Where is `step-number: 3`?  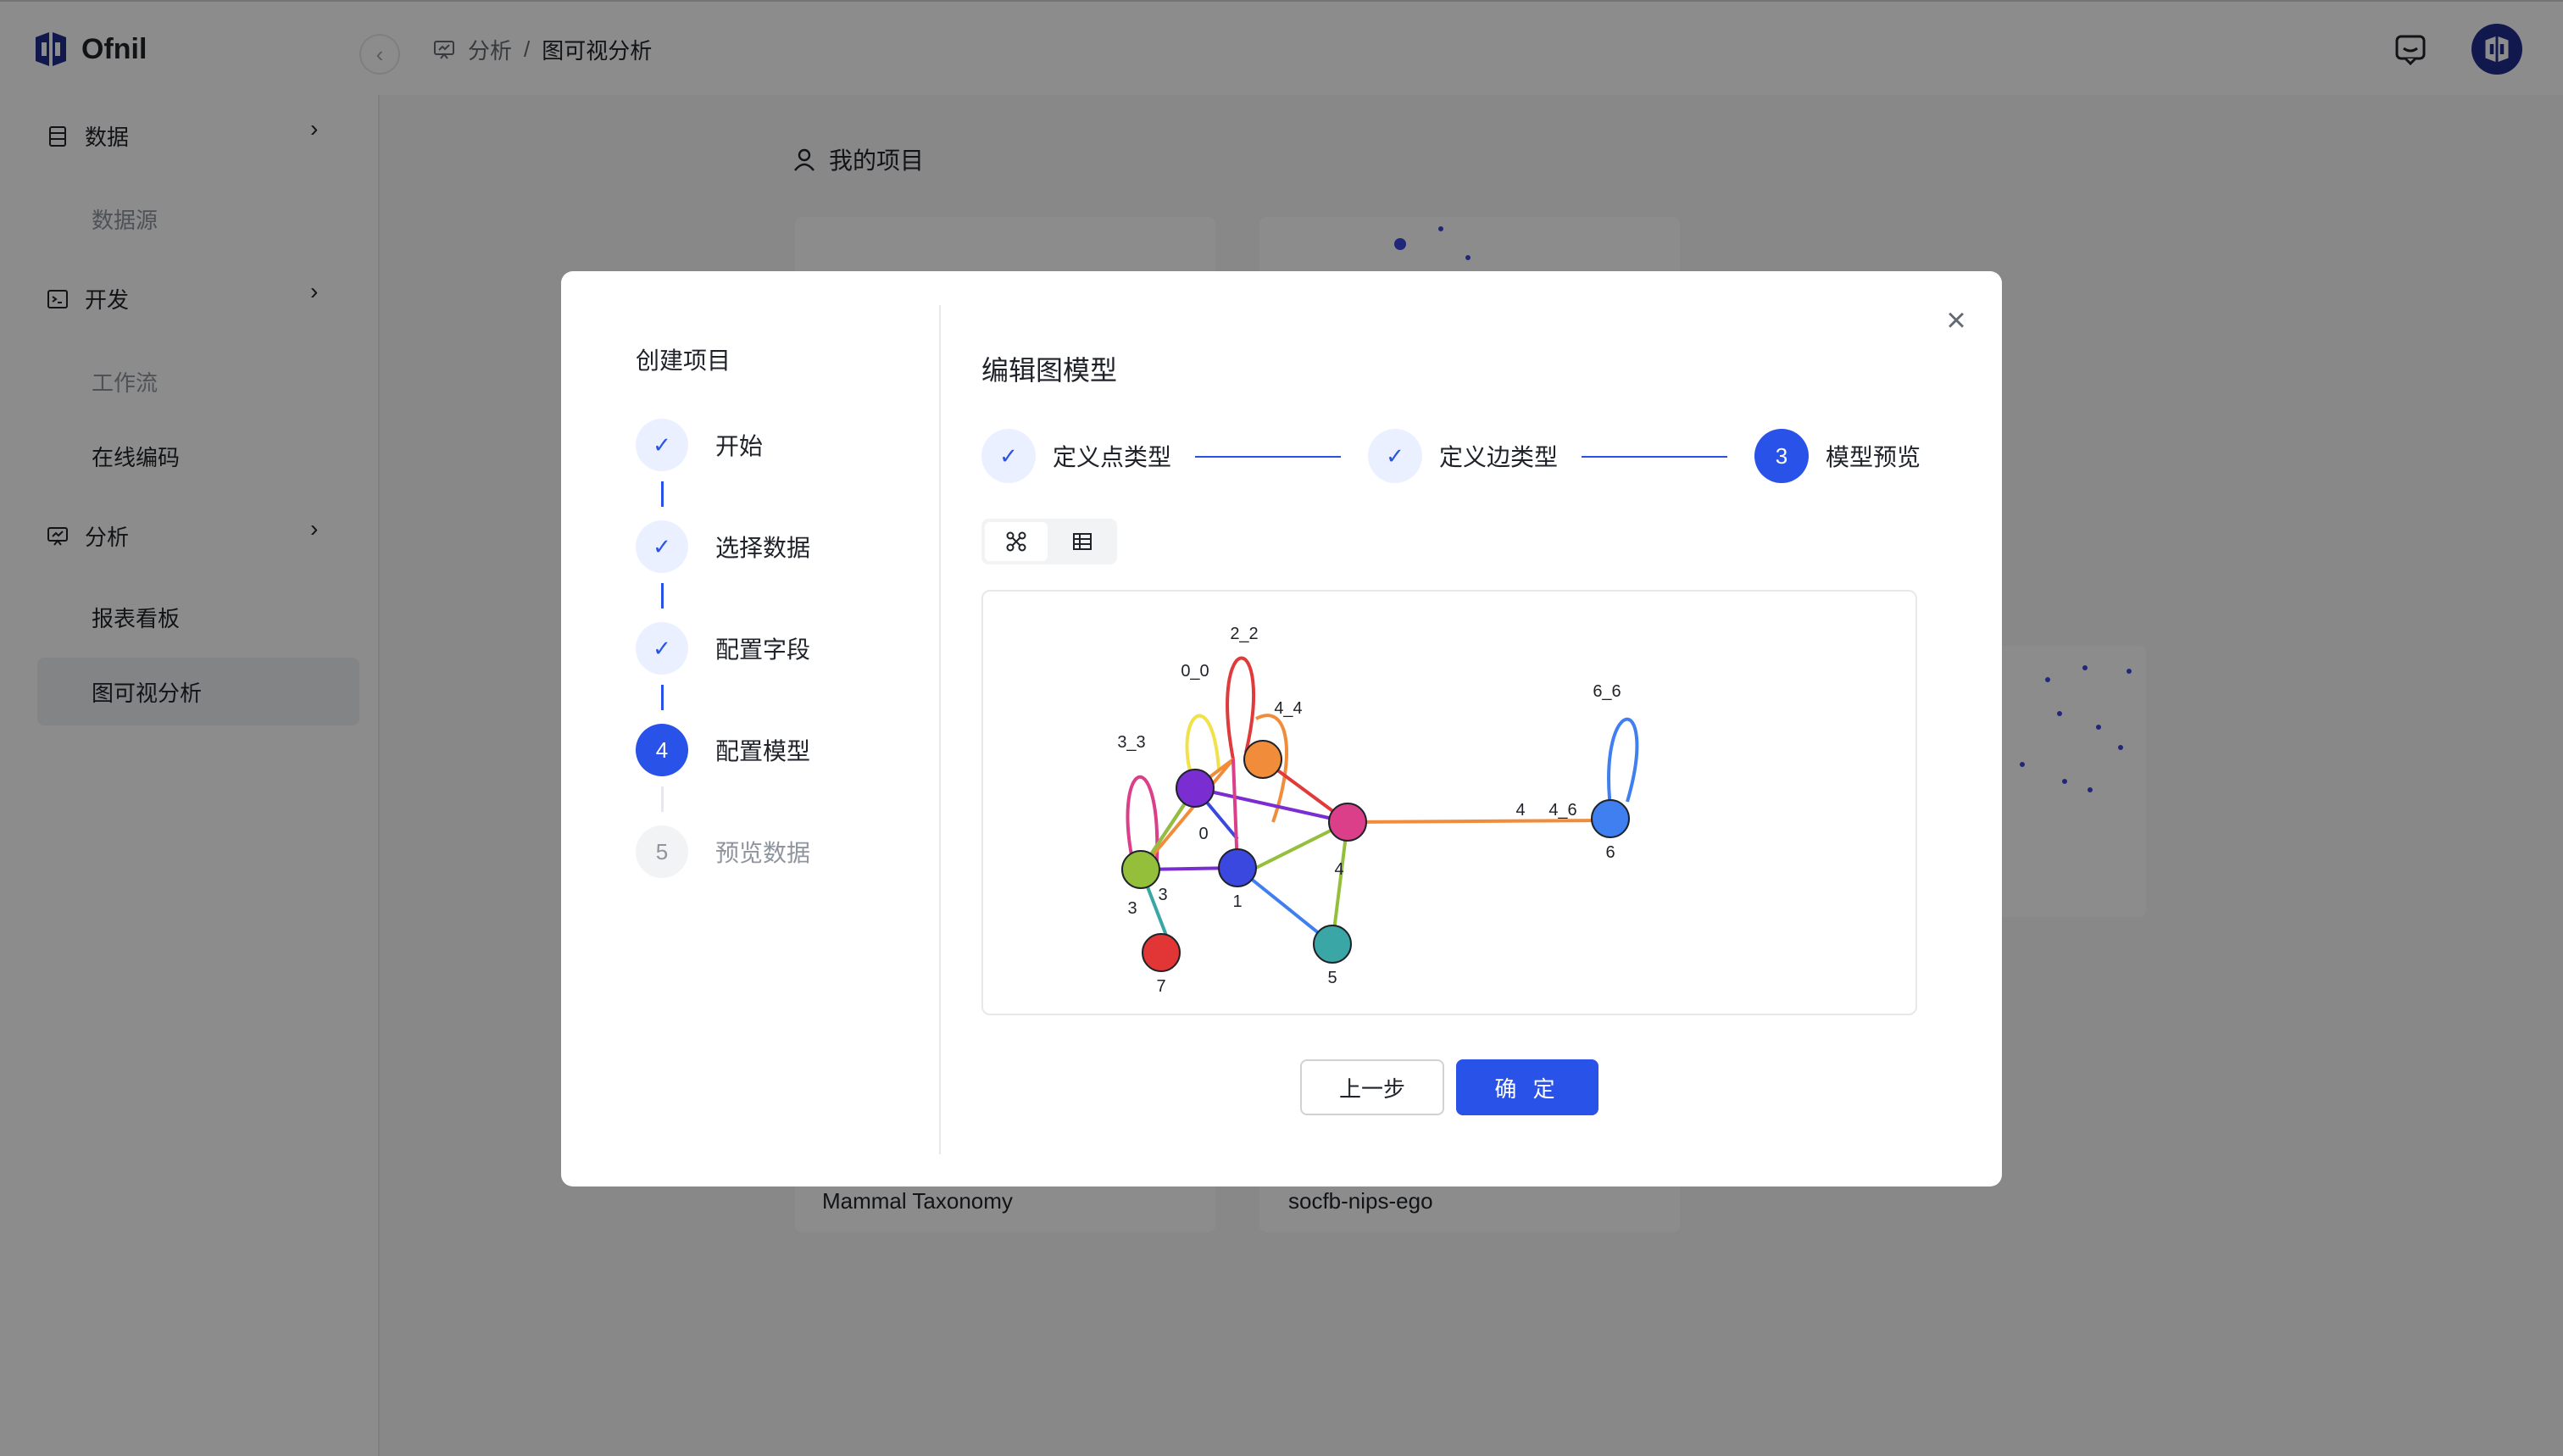 step-number: 3 is located at coordinates (1781, 456).